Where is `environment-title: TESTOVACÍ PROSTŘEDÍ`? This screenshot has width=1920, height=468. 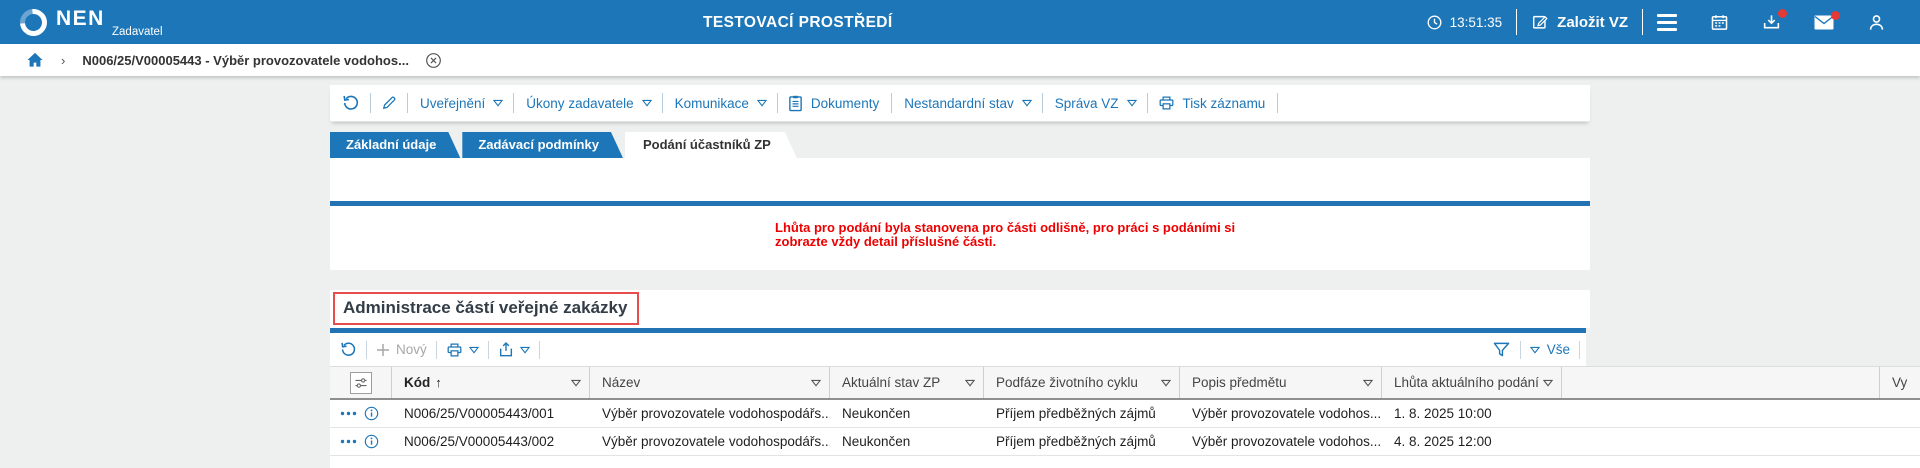 environment-title: TESTOVACÍ PROSTŘEDÍ is located at coordinates (798, 22).